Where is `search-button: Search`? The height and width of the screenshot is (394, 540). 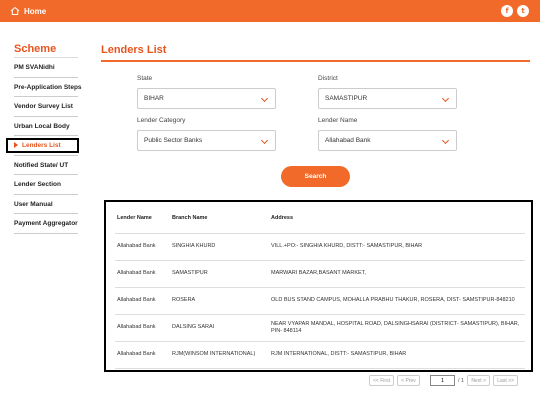 search-button: Search is located at coordinates (315, 176).